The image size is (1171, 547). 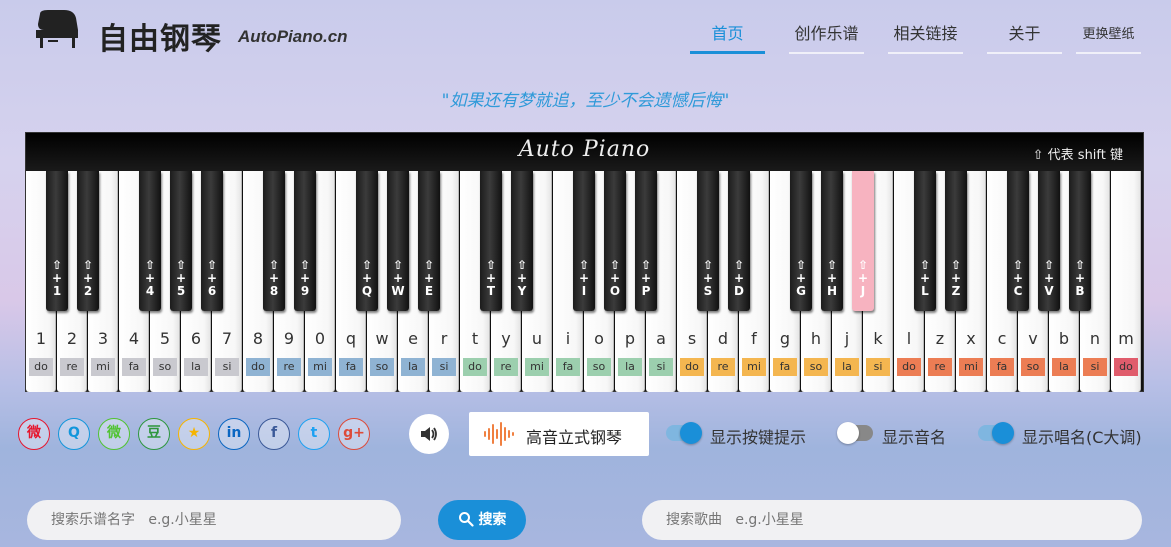 I want to click on key-letter: c, so click(x=1002, y=338).